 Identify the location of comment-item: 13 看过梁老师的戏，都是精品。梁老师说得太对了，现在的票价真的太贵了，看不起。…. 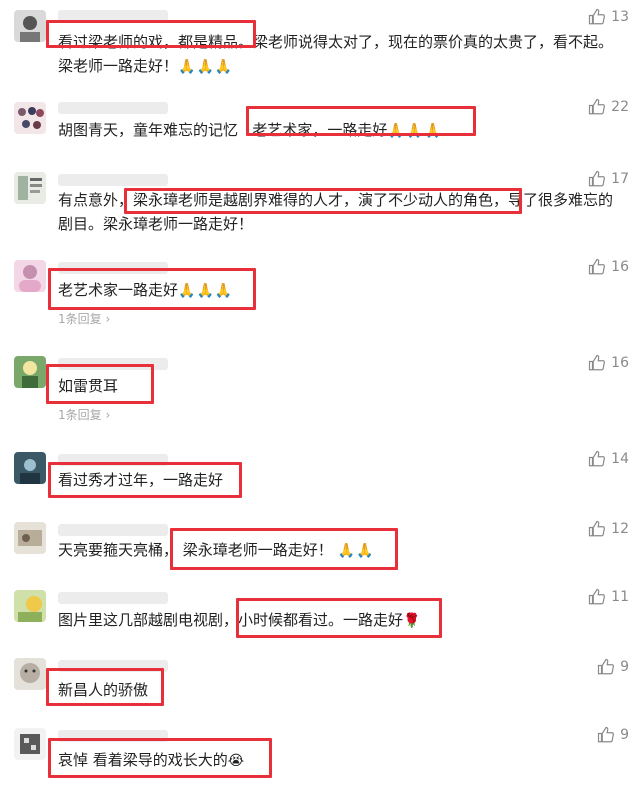
(320, 44).